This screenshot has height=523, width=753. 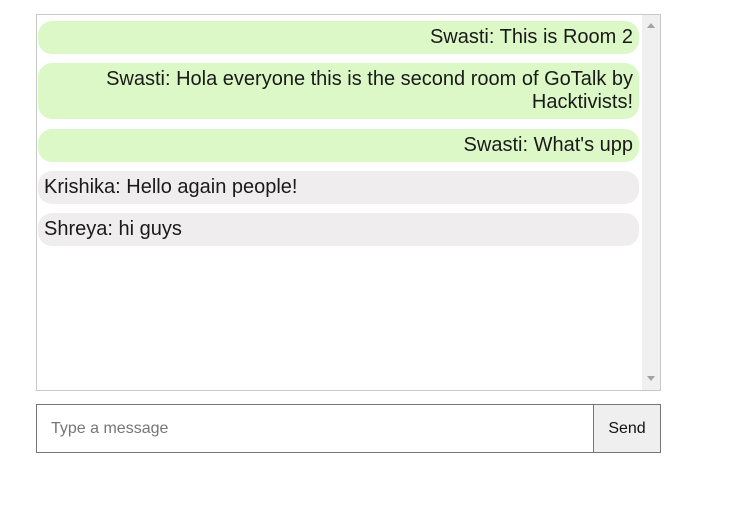 I want to click on scroll-down-arrow-icon, so click(x=651, y=378).